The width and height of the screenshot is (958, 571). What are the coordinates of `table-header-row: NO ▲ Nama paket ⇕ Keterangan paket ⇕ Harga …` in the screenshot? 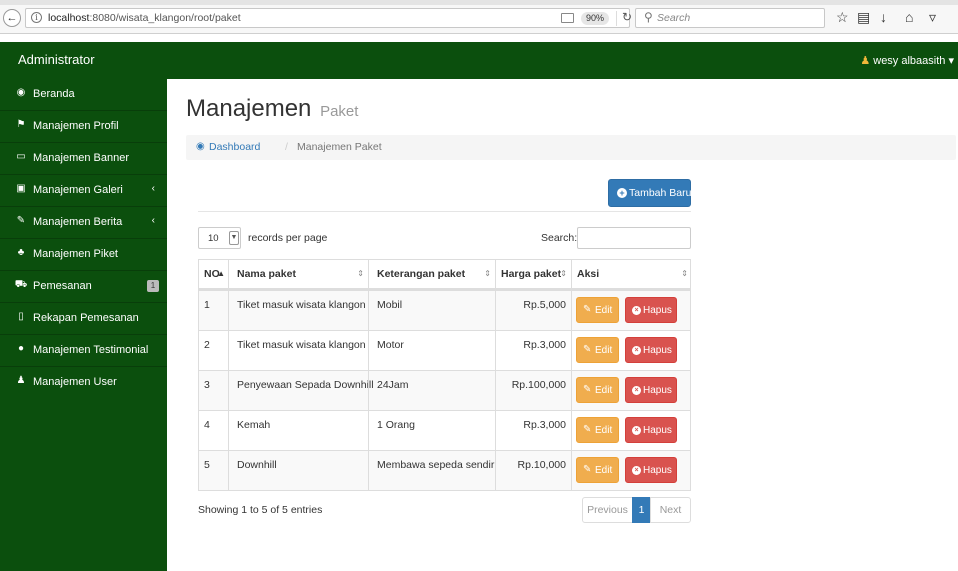 It's located at (444, 275).